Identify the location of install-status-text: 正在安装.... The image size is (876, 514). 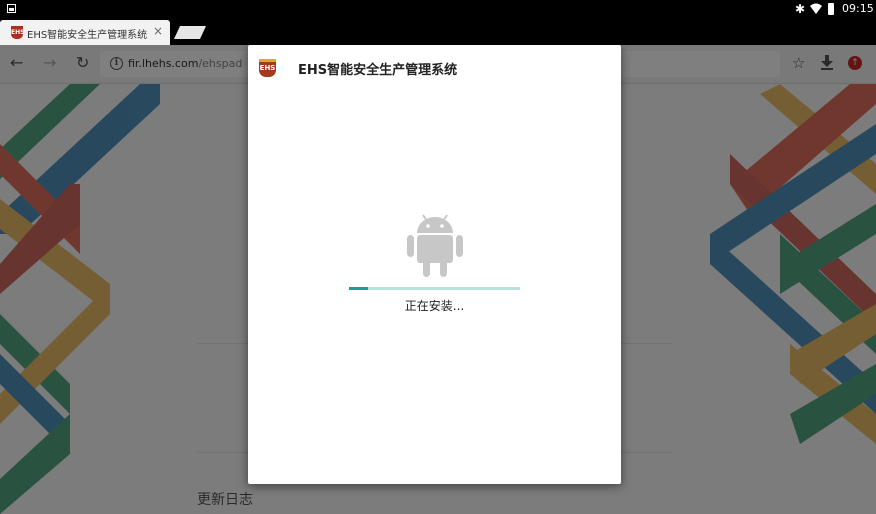
(434, 306).